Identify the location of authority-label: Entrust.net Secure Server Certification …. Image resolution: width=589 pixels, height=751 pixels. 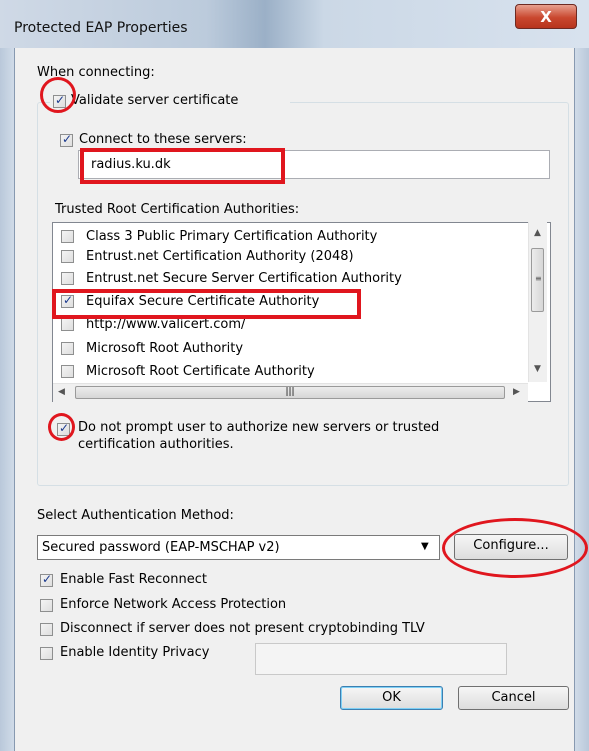
(244, 278).